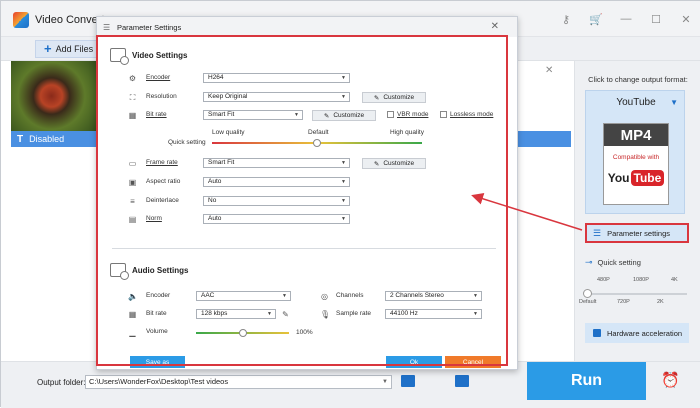 Image resolution: width=700 pixels, height=408 pixels. What do you see at coordinates (21, 20) in the screenshot?
I see `app-logo-icon` at bounding box center [21, 20].